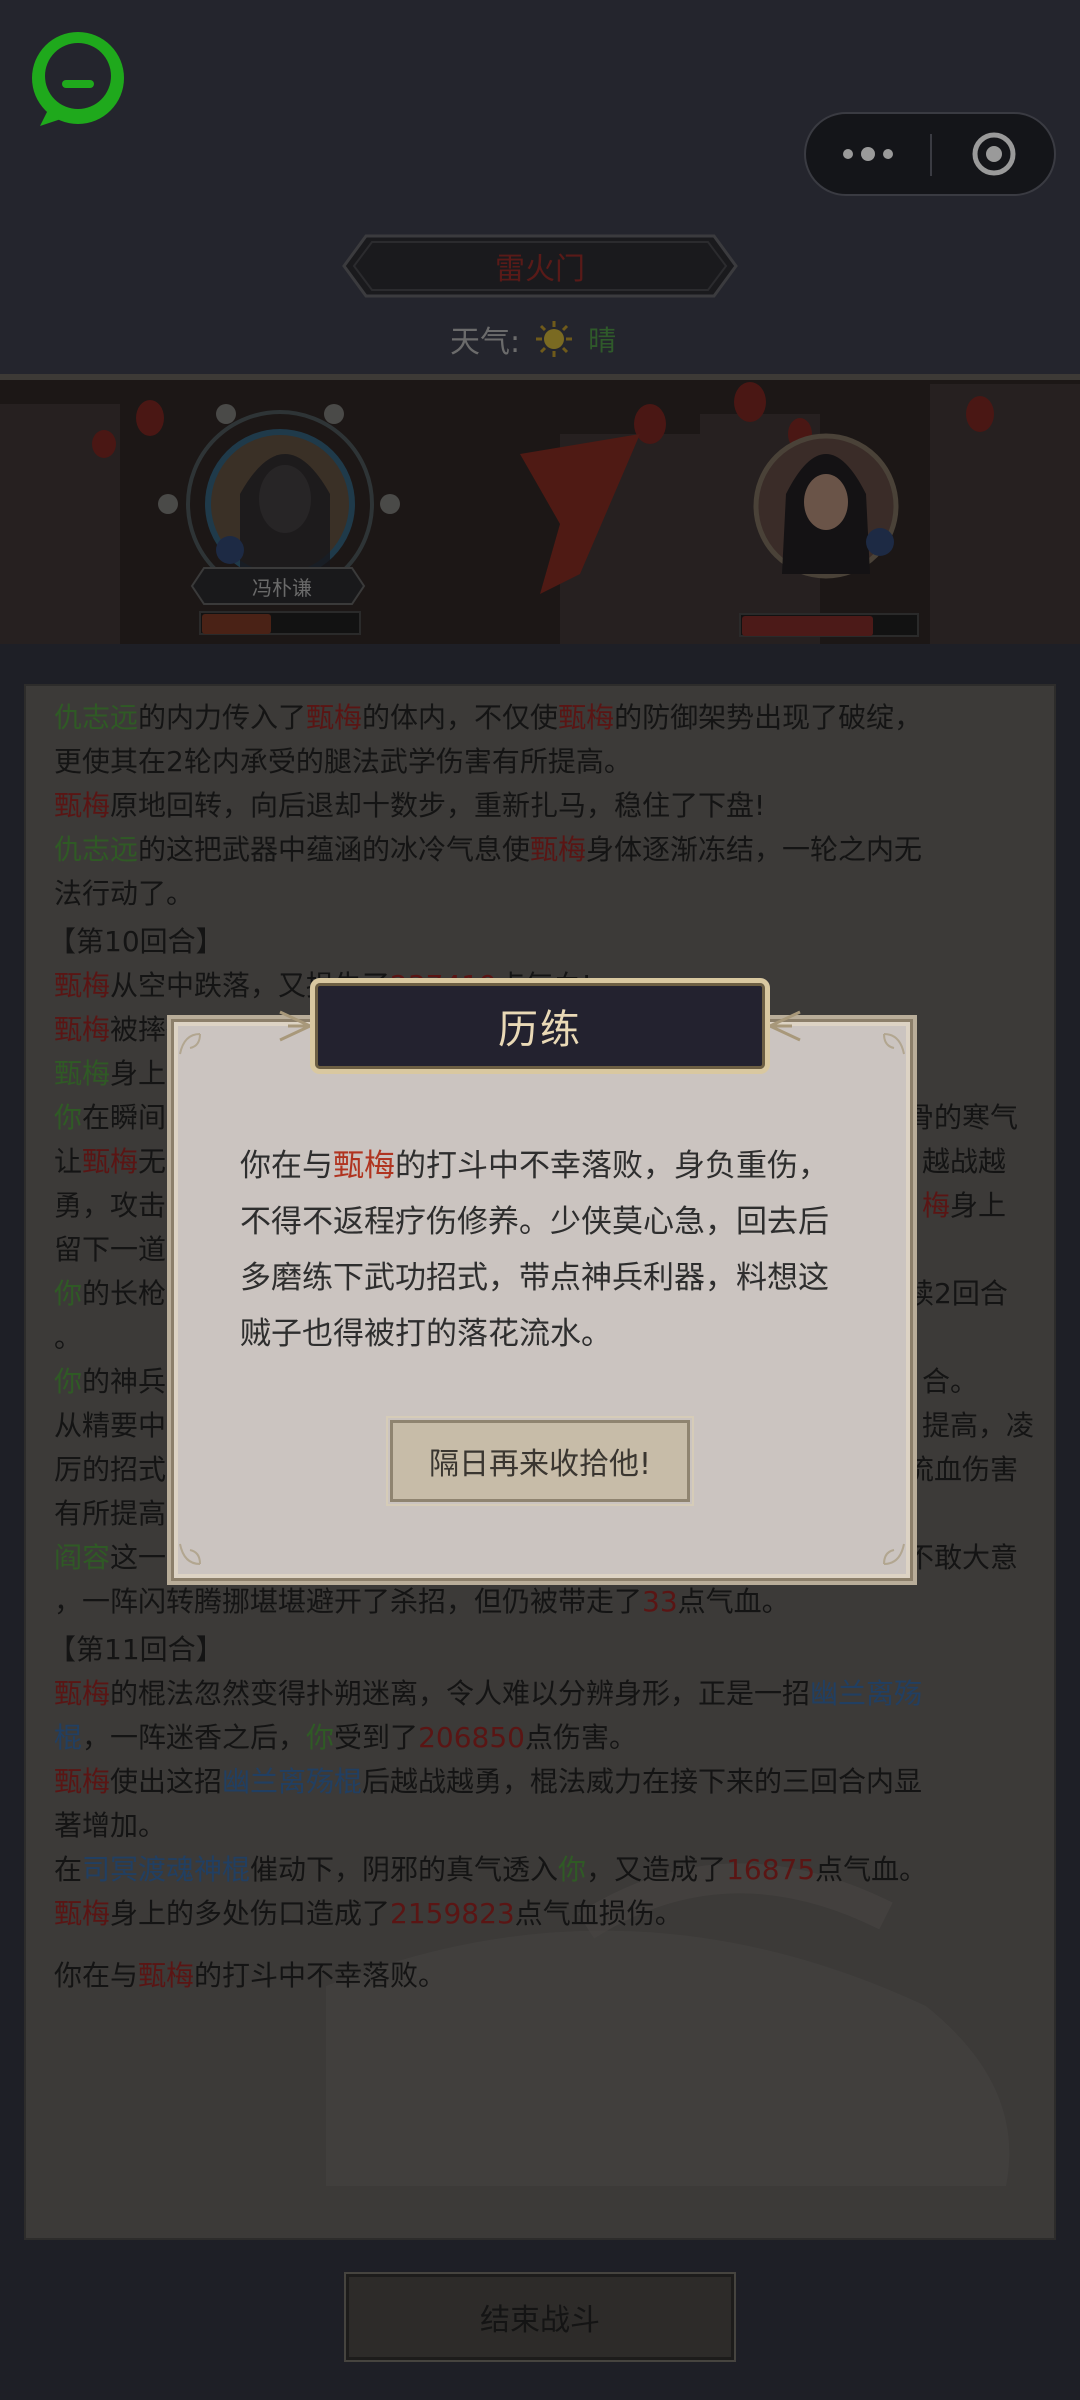  What do you see at coordinates (250, 1975) in the screenshot?
I see `log-line: 你在与甄梅的打斗中不幸落败。` at bounding box center [250, 1975].